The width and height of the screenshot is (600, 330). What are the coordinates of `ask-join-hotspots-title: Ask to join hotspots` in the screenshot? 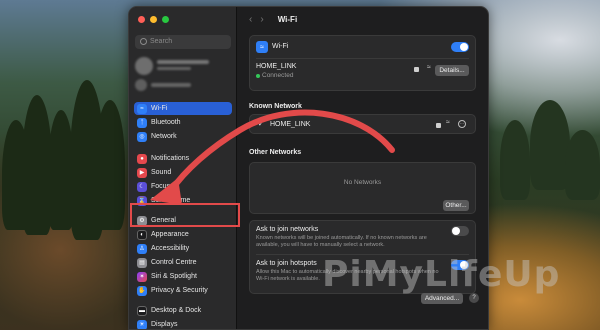 It's located at (286, 263).